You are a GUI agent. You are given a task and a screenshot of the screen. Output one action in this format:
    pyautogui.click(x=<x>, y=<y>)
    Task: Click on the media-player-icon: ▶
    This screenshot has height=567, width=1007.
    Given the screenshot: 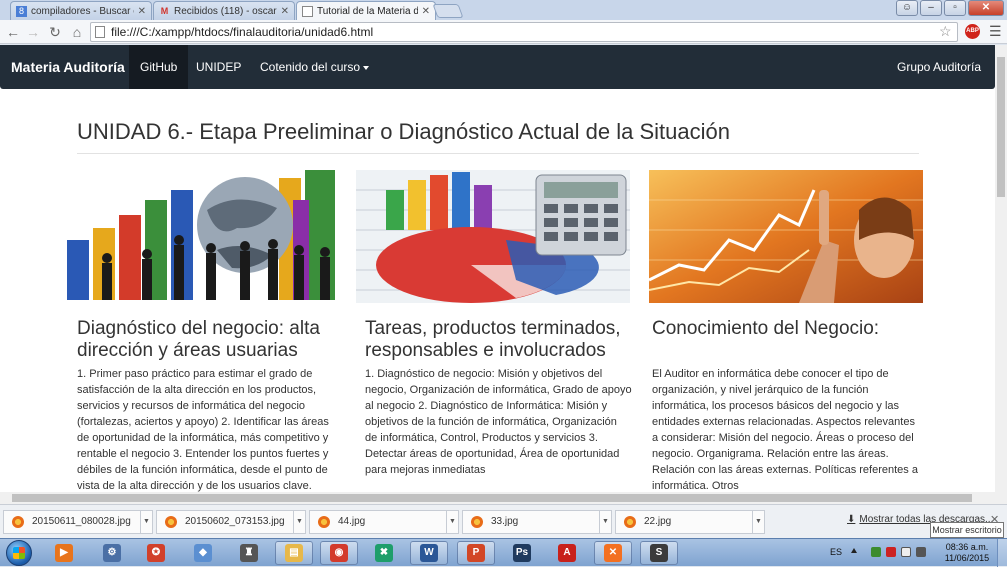 What is the action you would take?
    pyautogui.click(x=64, y=553)
    